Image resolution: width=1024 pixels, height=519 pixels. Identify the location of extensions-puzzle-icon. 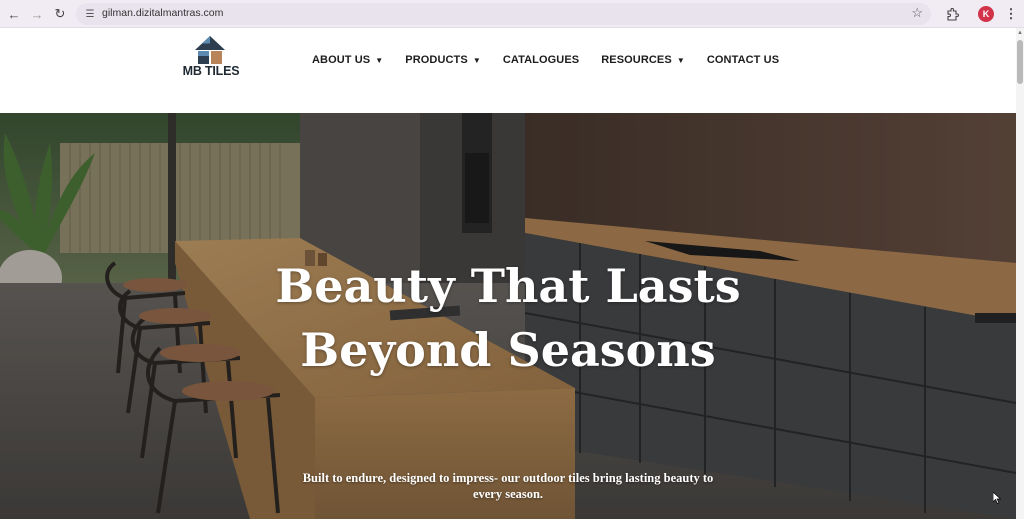
(952, 14).